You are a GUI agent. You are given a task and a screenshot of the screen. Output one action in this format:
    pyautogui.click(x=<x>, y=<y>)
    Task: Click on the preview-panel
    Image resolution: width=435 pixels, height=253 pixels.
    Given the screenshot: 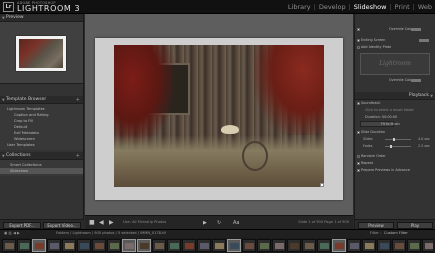 What is the action you would take?
    pyautogui.click(x=41, y=53)
    